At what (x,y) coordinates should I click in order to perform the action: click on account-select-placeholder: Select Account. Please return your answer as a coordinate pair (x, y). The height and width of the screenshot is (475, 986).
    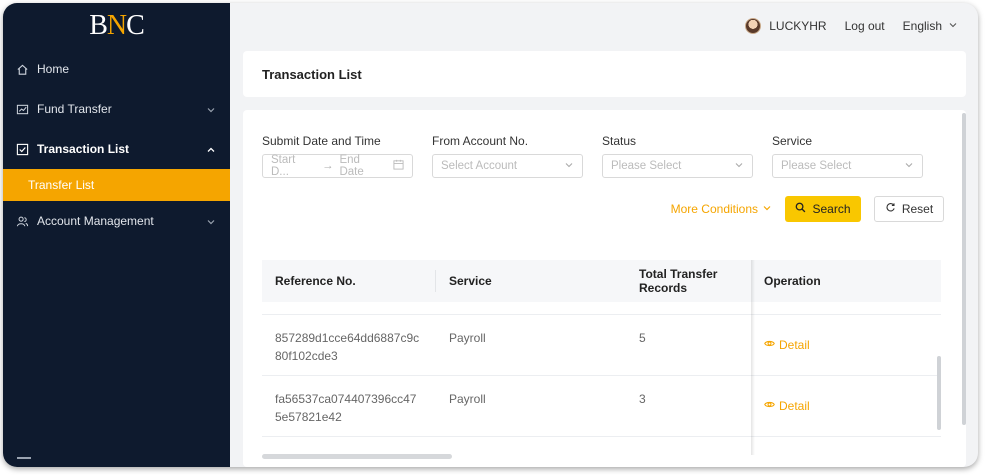
    Looking at the image, I should click on (479, 166).